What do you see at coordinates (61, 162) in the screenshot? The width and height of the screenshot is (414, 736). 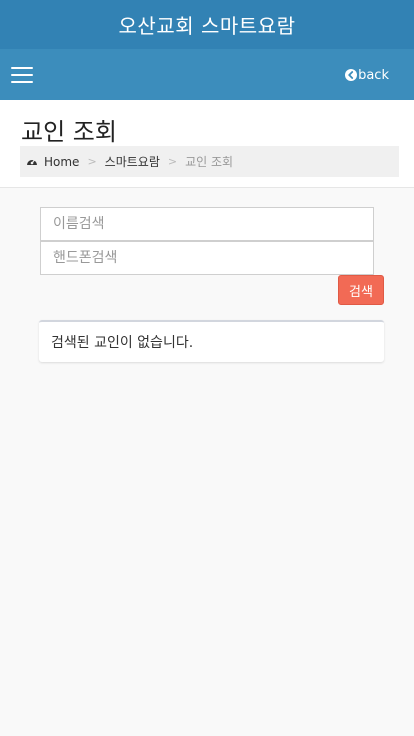 I see `breadcrumb-home-link: Home` at bounding box center [61, 162].